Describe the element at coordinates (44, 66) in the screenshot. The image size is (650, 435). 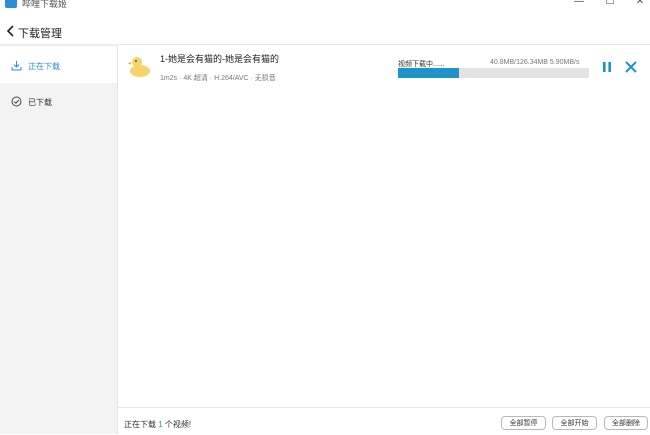
I see `sidebar-item-label: 正在下载` at that location.